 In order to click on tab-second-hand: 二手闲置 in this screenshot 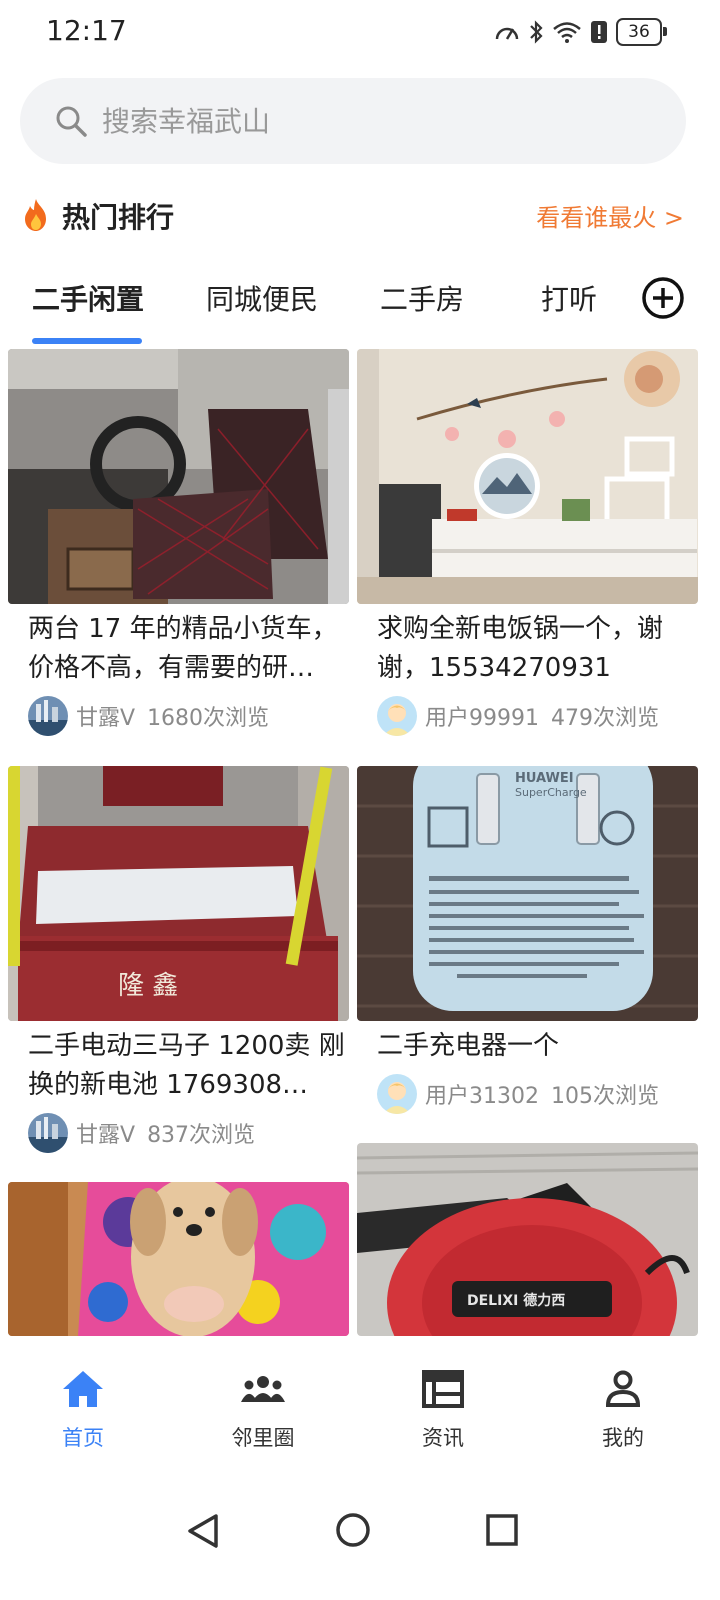, I will do `click(88, 298)`.